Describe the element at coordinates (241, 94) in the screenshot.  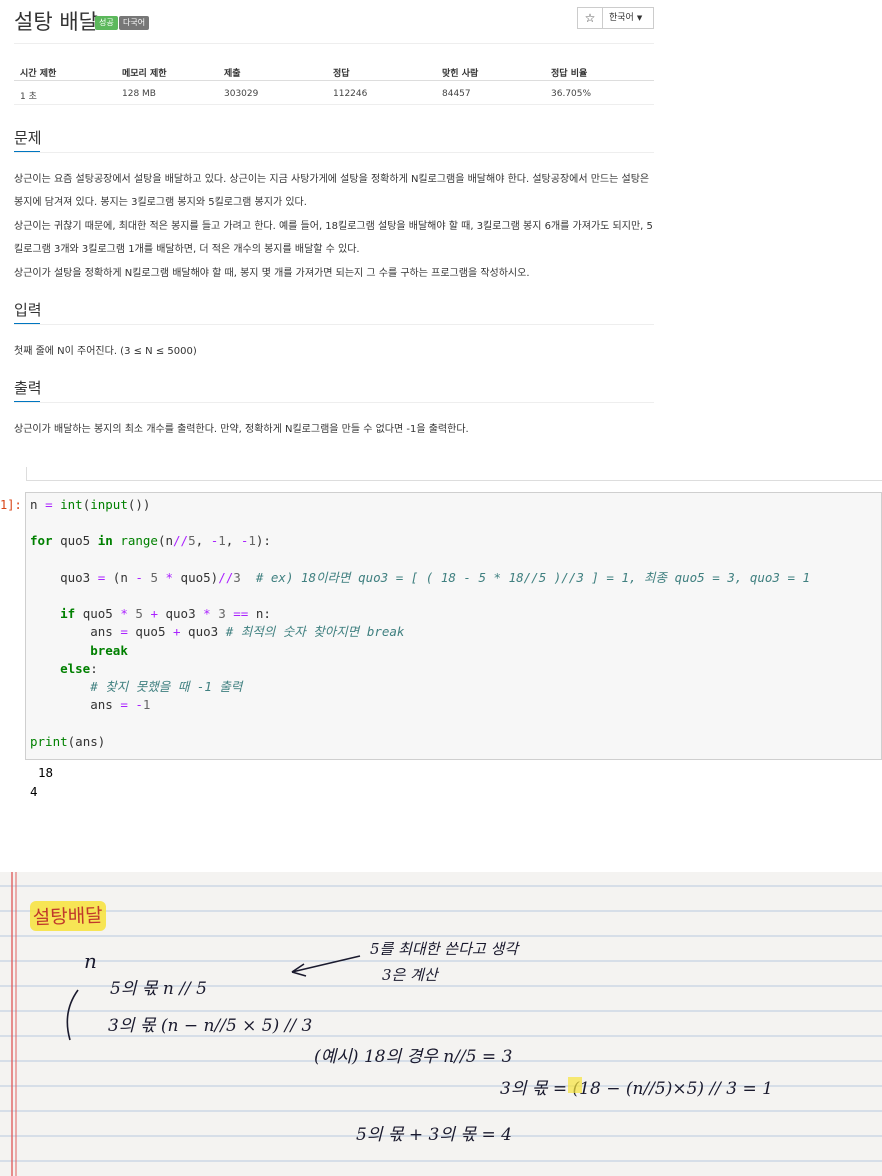
I see `td-submissions: 303029` at that location.